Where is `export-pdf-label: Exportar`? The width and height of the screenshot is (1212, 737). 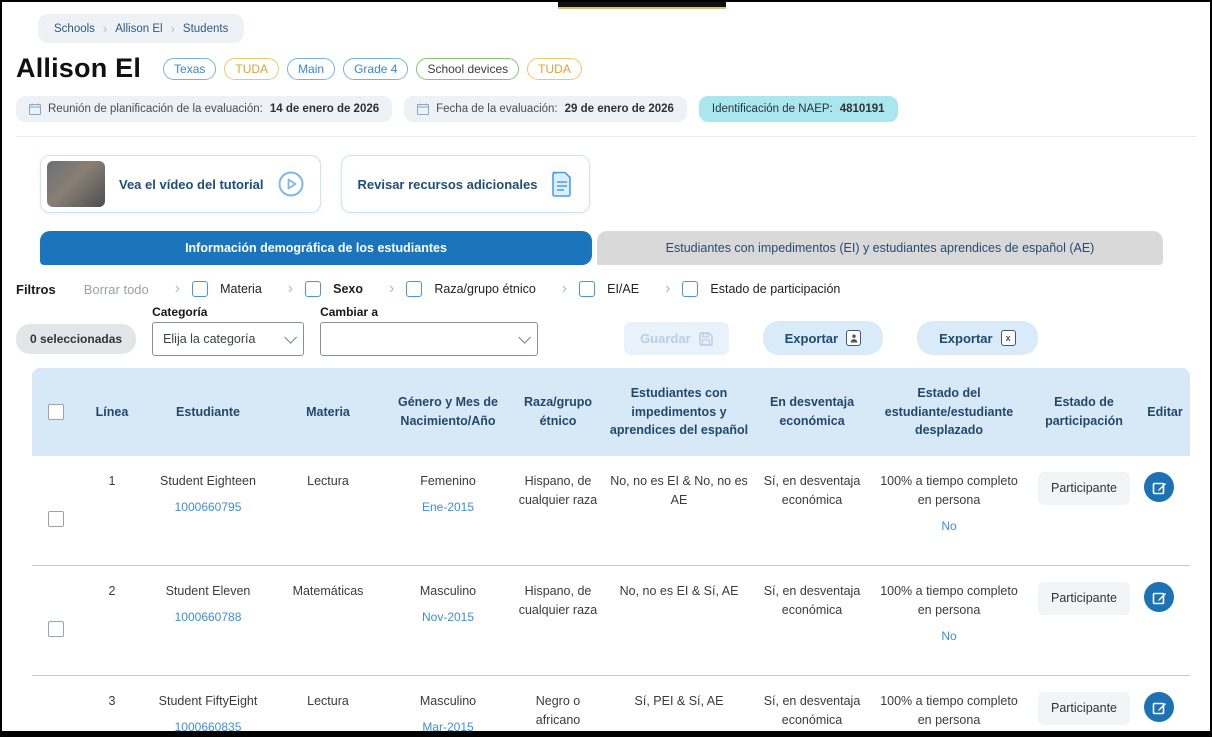
export-pdf-label: Exportar is located at coordinates (811, 338).